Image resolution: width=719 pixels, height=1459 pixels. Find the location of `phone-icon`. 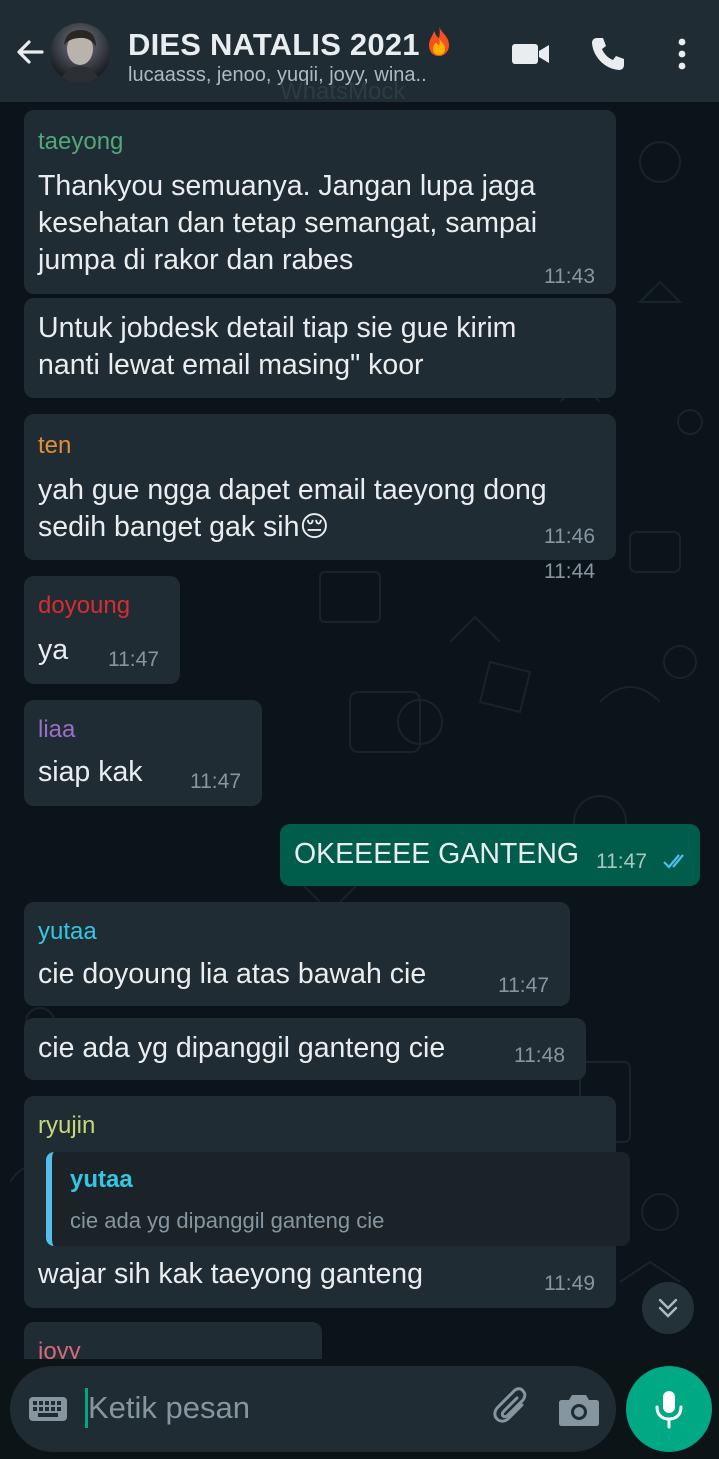

phone-icon is located at coordinates (608, 54).